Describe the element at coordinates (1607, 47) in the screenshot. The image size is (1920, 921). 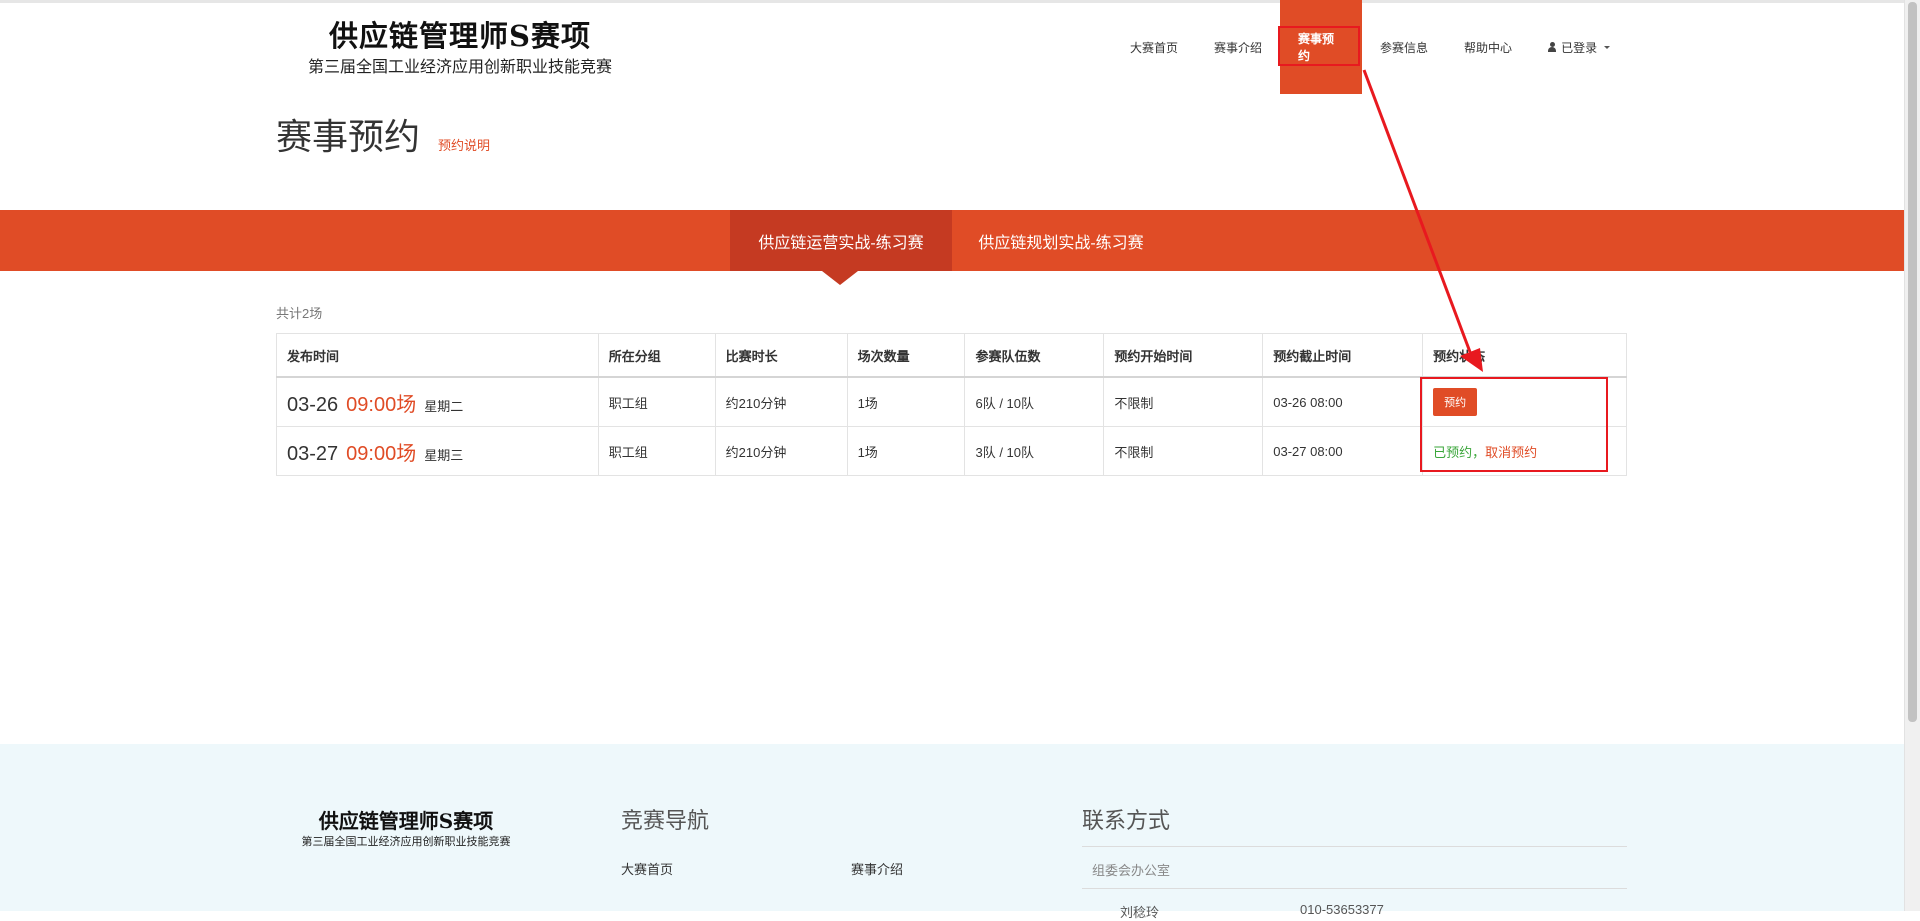
I see `chevron-down-icon` at that location.